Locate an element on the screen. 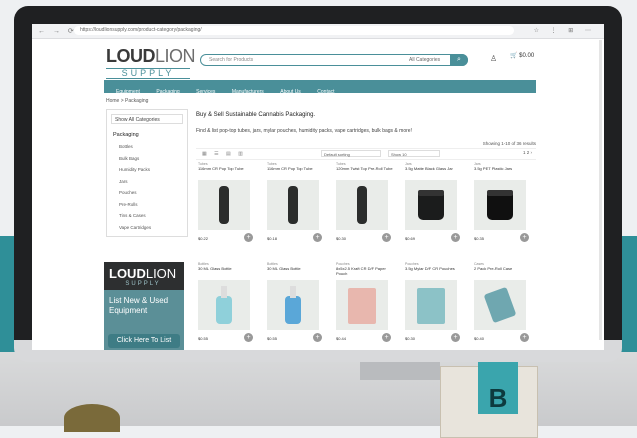  product-price: $0.69 is located at coordinates (410, 238).